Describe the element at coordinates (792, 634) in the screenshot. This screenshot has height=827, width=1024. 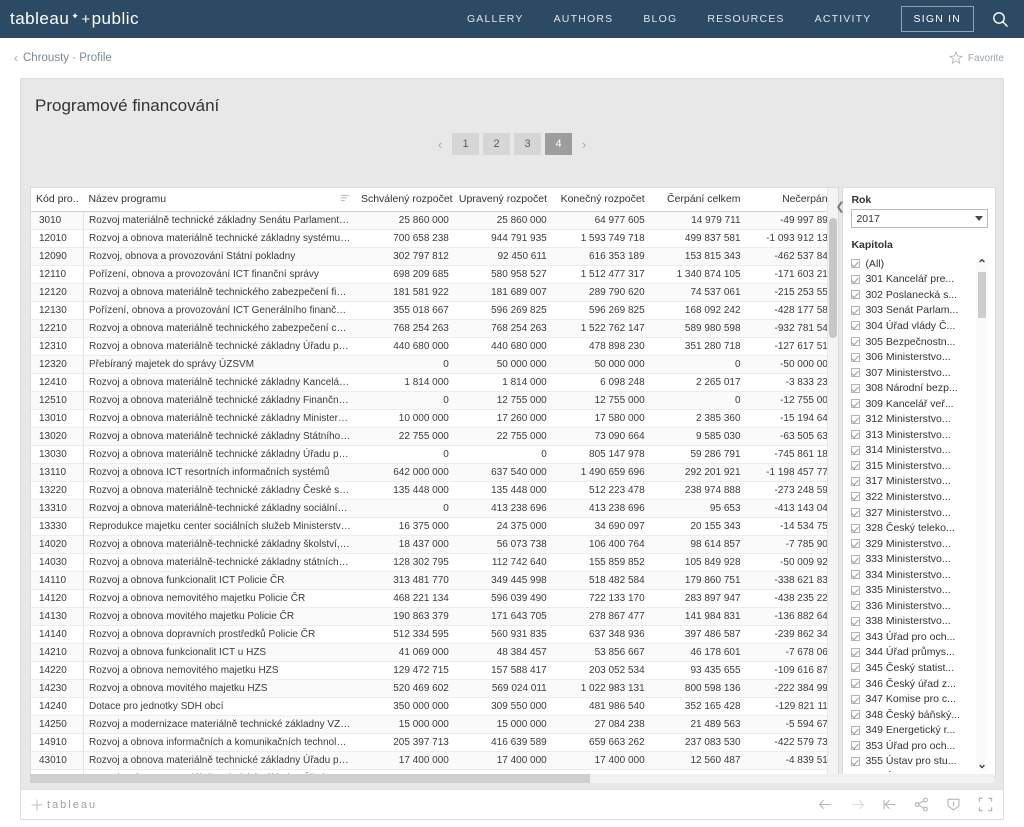
I see `table-cell: -239 862 348` at that location.